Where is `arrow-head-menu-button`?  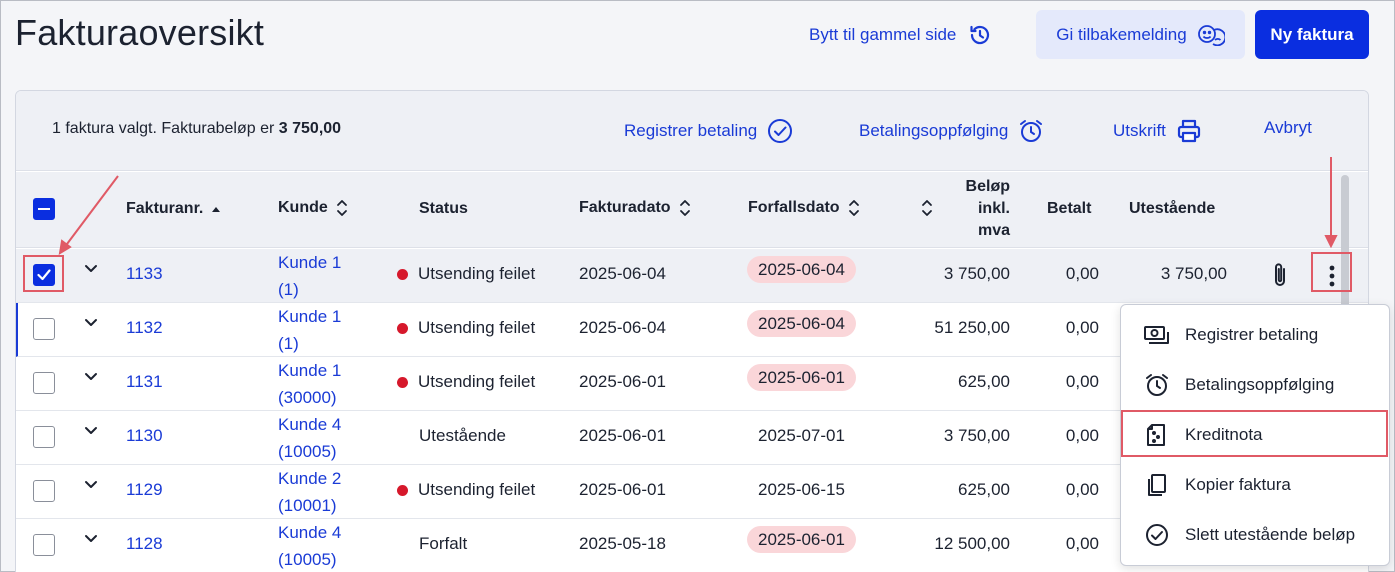 arrow-head-menu-button is located at coordinates (1331, 242).